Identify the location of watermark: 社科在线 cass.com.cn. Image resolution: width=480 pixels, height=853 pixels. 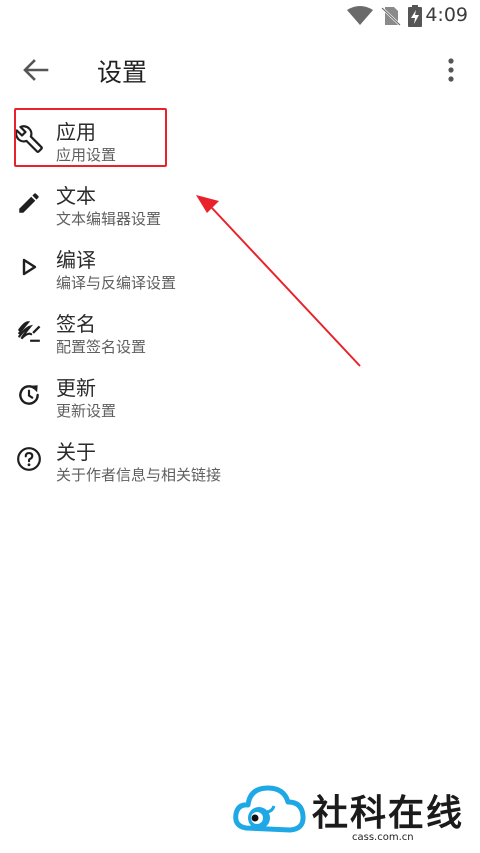
(352, 816).